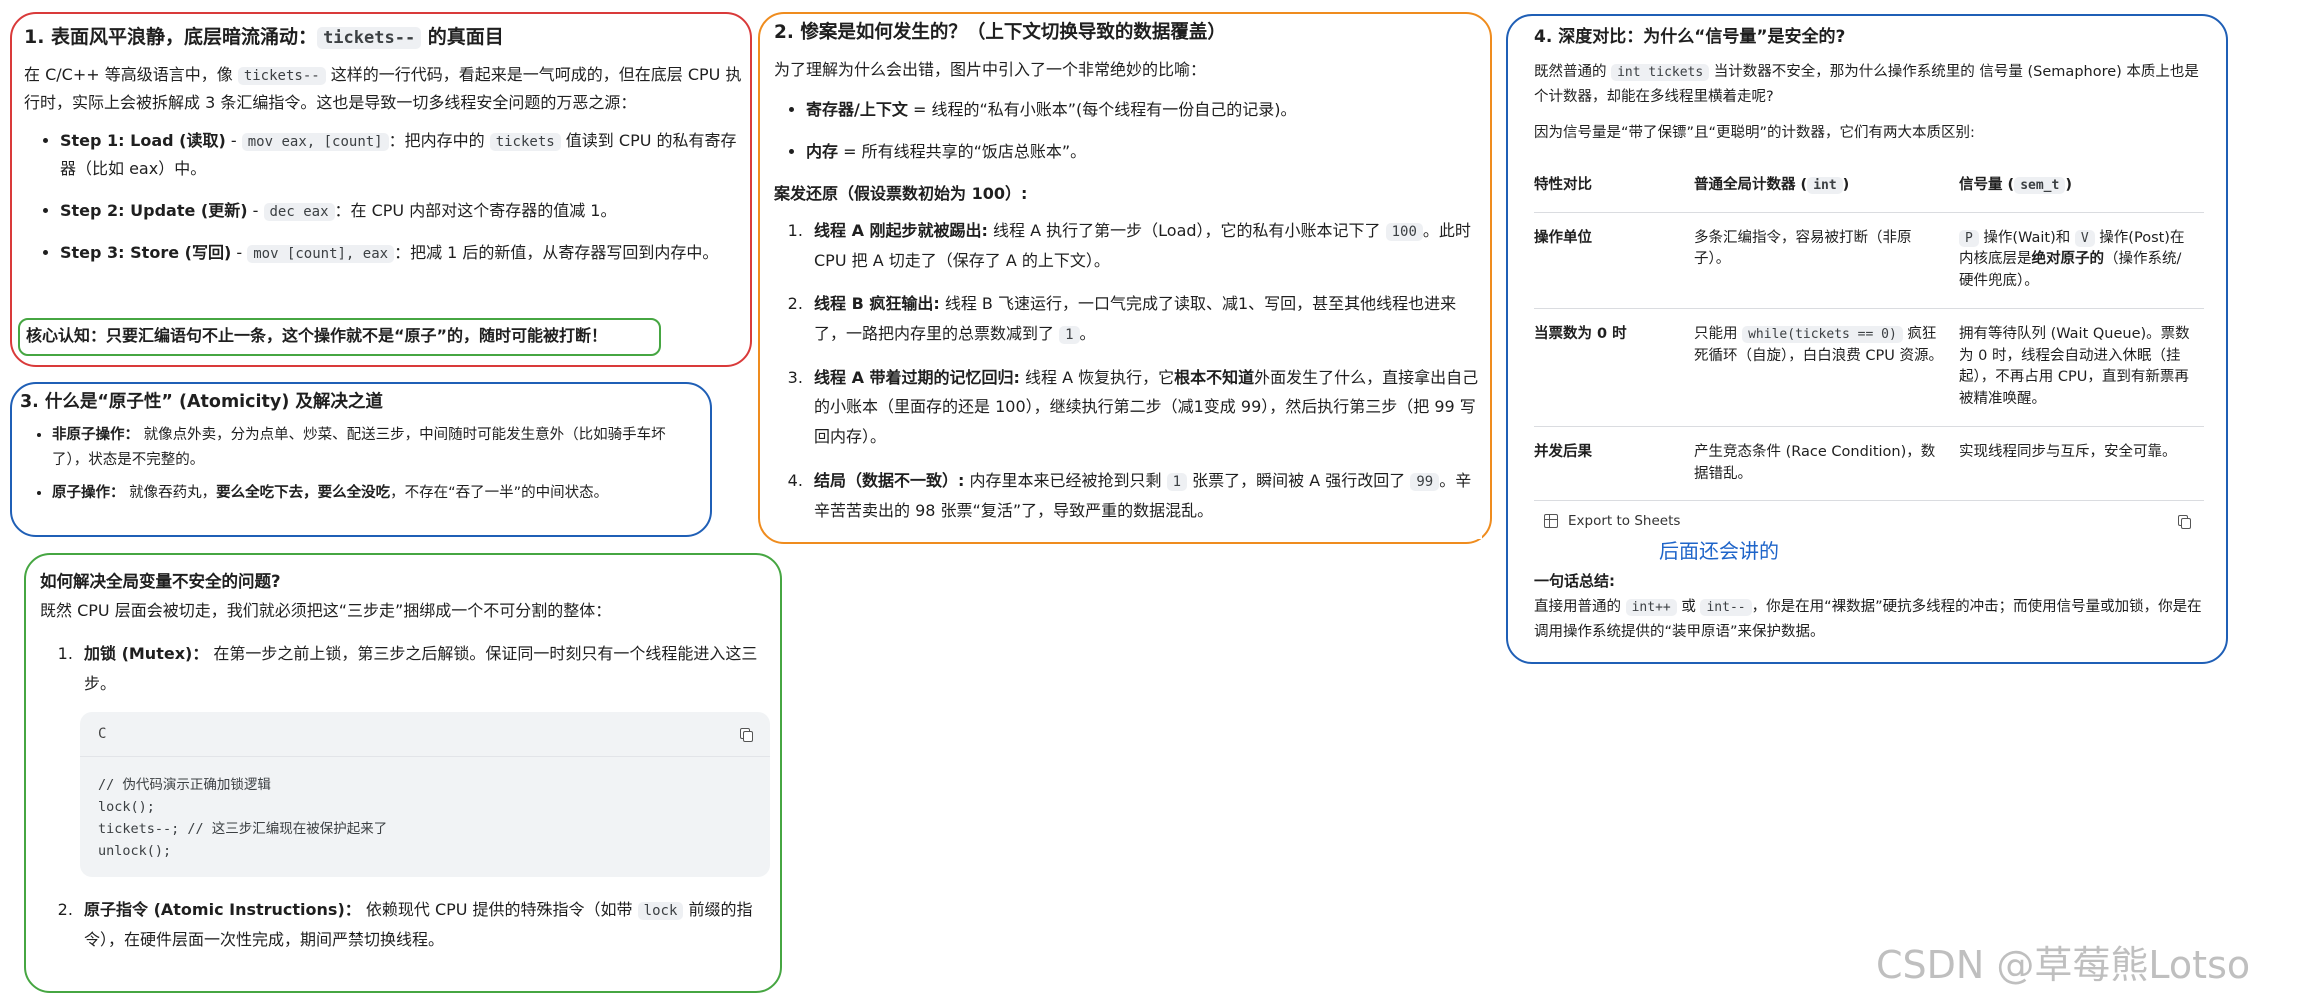 The image size is (2300, 1003). What do you see at coordinates (1551, 521) in the screenshot?
I see `table-icon` at bounding box center [1551, 521].